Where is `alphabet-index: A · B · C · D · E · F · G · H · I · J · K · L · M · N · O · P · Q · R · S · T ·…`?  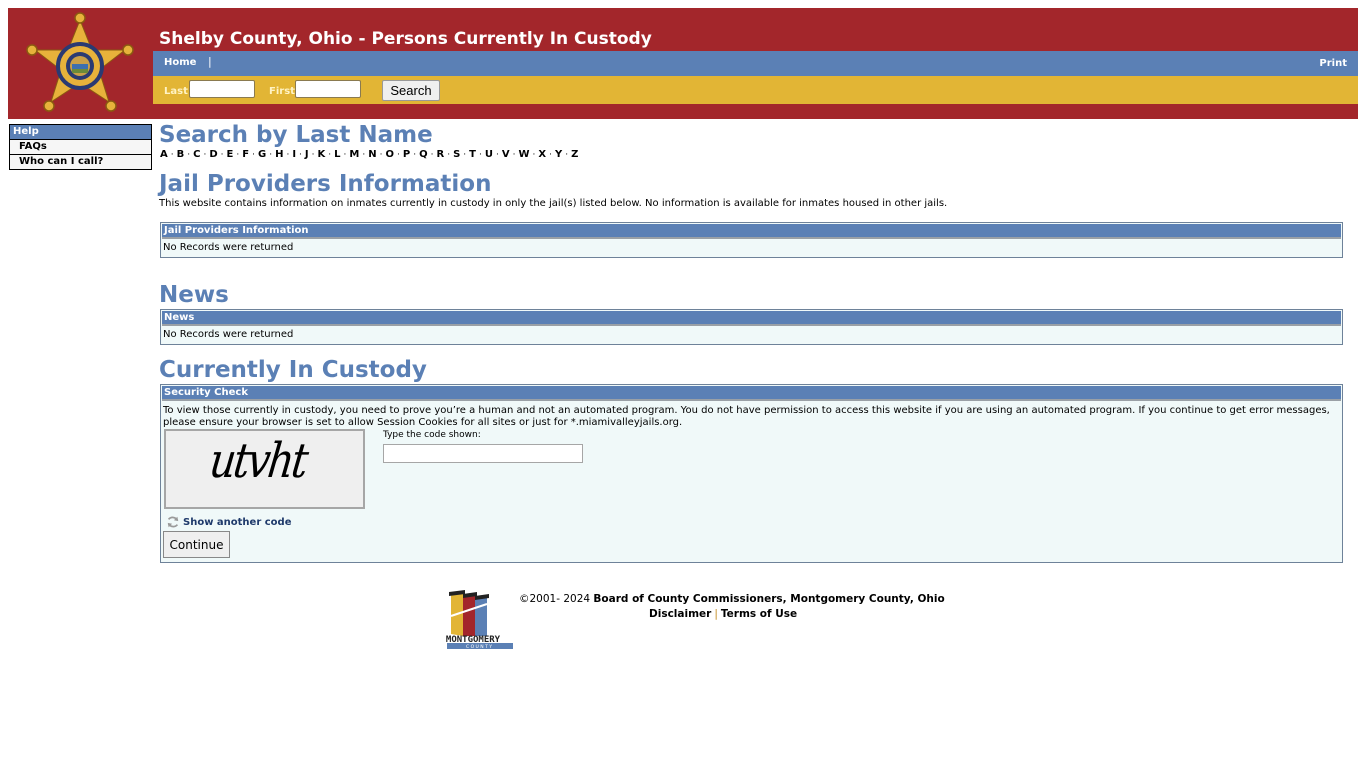
alphabet-index: A · B · C · D · E · F · G · H · I · J · K · L · M · N · O · P · Q · R · S · T ·… is located at coordinates (369, 154).